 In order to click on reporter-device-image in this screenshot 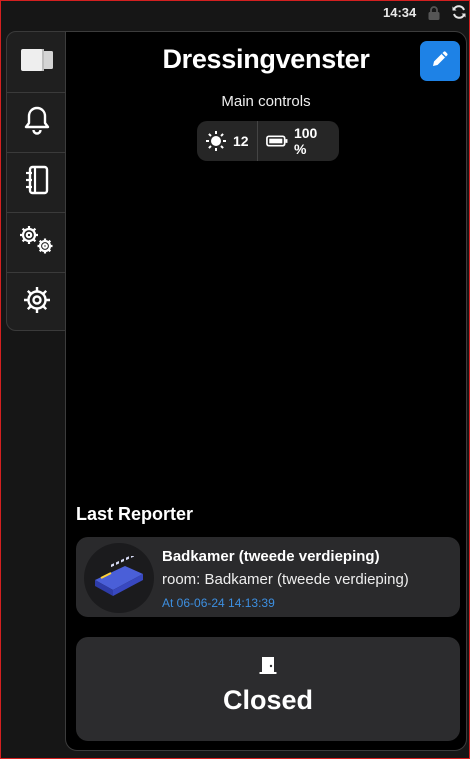, I will do `click(119, 578)`.